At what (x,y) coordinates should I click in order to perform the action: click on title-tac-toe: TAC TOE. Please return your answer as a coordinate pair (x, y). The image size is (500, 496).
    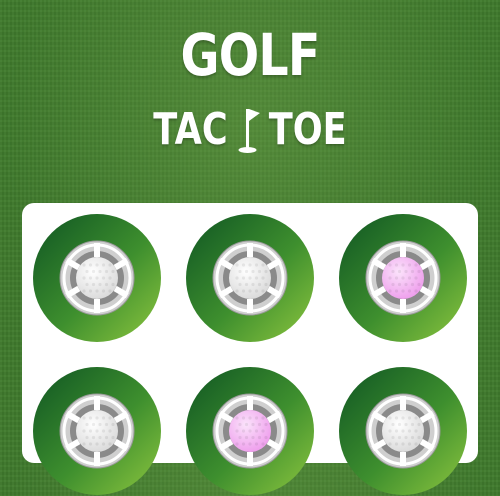
    Looking at the image, I should click on (250, 130).